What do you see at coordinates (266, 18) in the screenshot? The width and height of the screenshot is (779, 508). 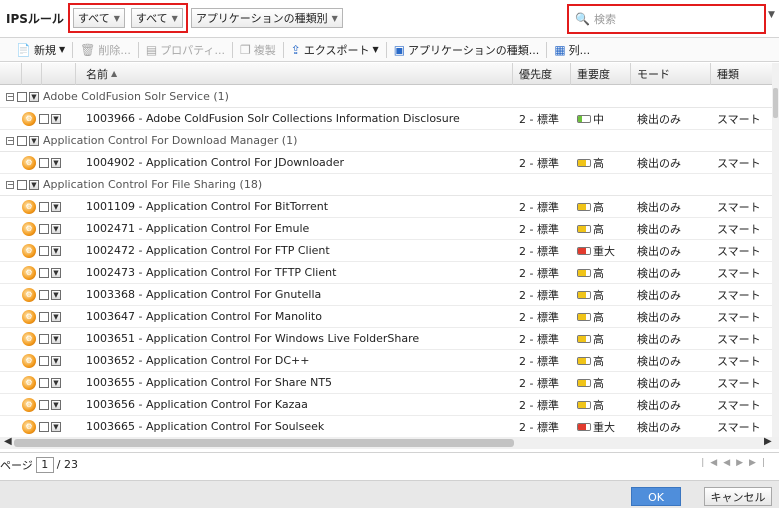 I see `apptype-filter-dropdown: アプリケーションの種類別 ▼` at bounding box center [266, 18].